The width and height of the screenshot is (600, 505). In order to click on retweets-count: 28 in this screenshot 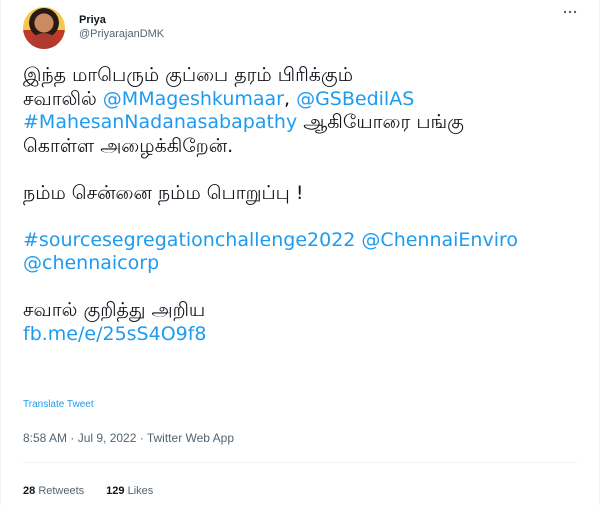, I will do `click(29, 491)`.